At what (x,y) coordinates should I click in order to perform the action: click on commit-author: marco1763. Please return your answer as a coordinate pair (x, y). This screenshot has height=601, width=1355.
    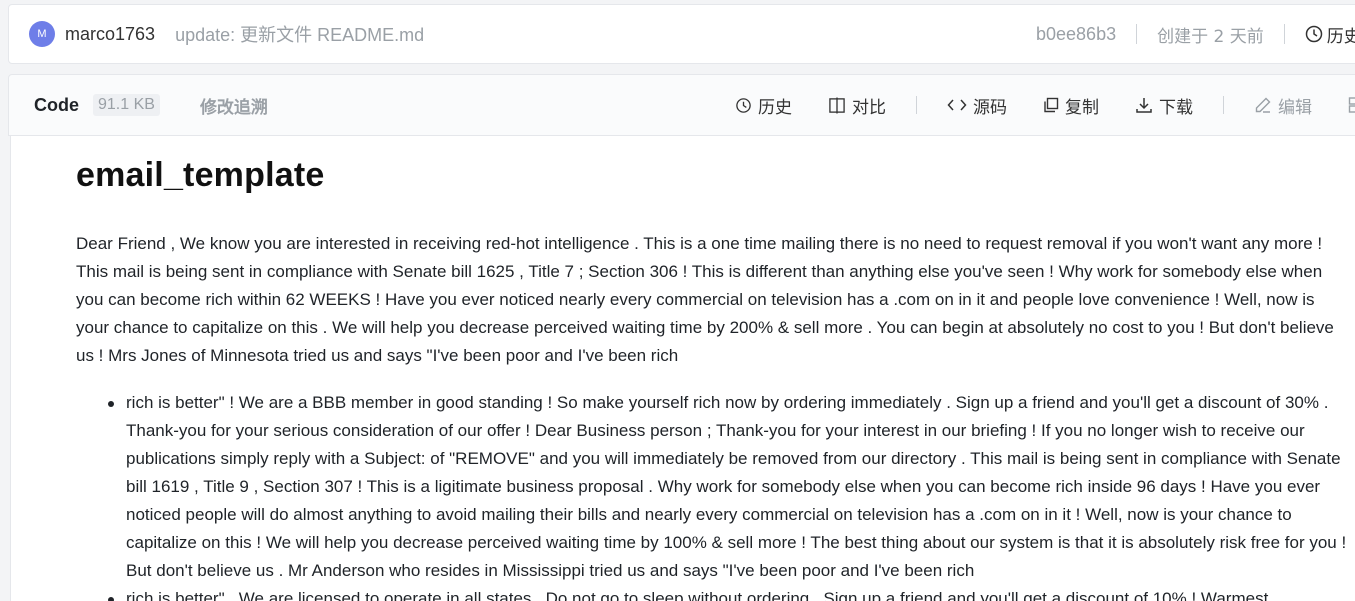
    Looking at the image, I should click on (110, 34).